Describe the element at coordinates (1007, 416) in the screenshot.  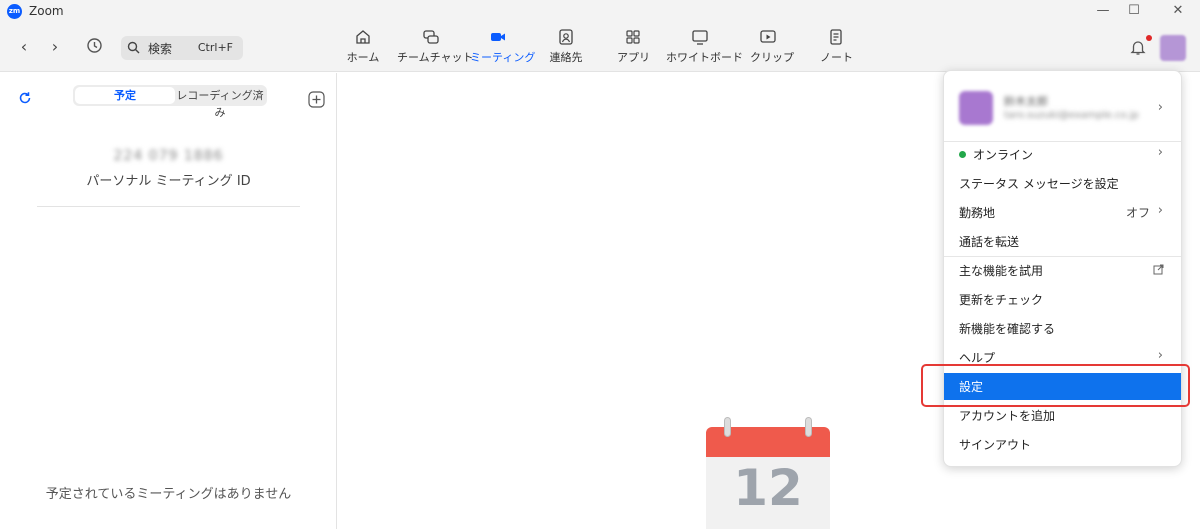
I see `menu-label: アカウントを追加` at that location.